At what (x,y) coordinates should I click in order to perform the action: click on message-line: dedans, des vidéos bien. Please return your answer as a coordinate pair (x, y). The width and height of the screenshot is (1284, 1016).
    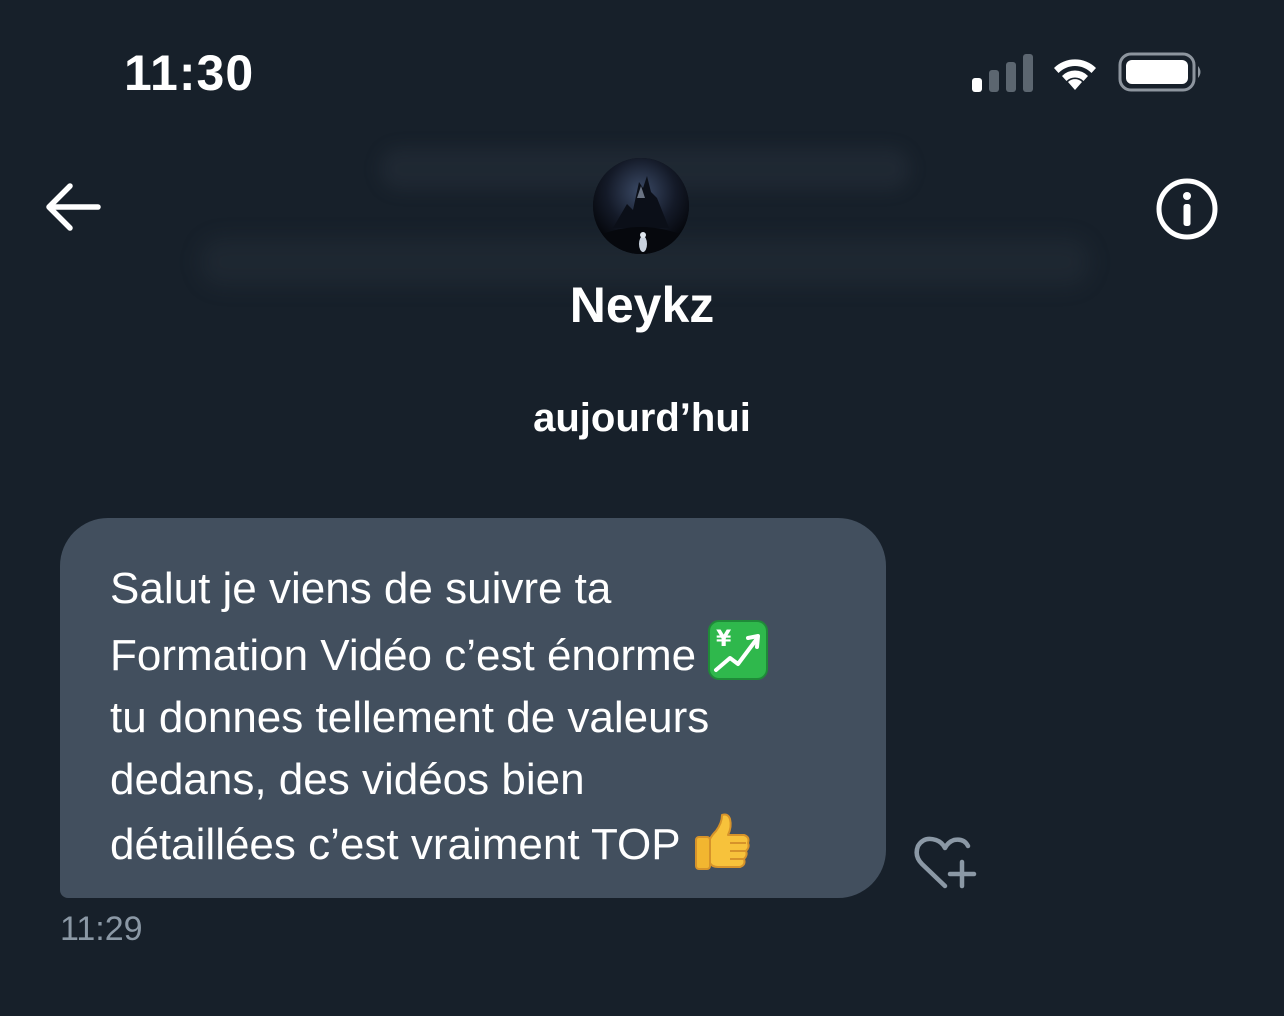
    Looking at the image, I should click on (473, 780).